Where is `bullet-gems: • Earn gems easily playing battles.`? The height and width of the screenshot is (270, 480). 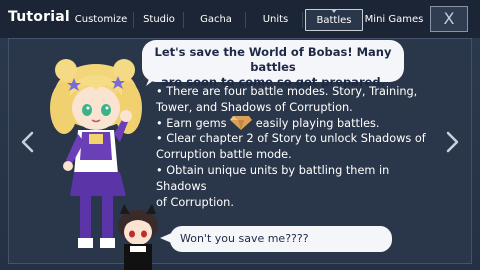 bullet-gems: • Earn gems easily playing battles. is located at coordinates (297, 123).